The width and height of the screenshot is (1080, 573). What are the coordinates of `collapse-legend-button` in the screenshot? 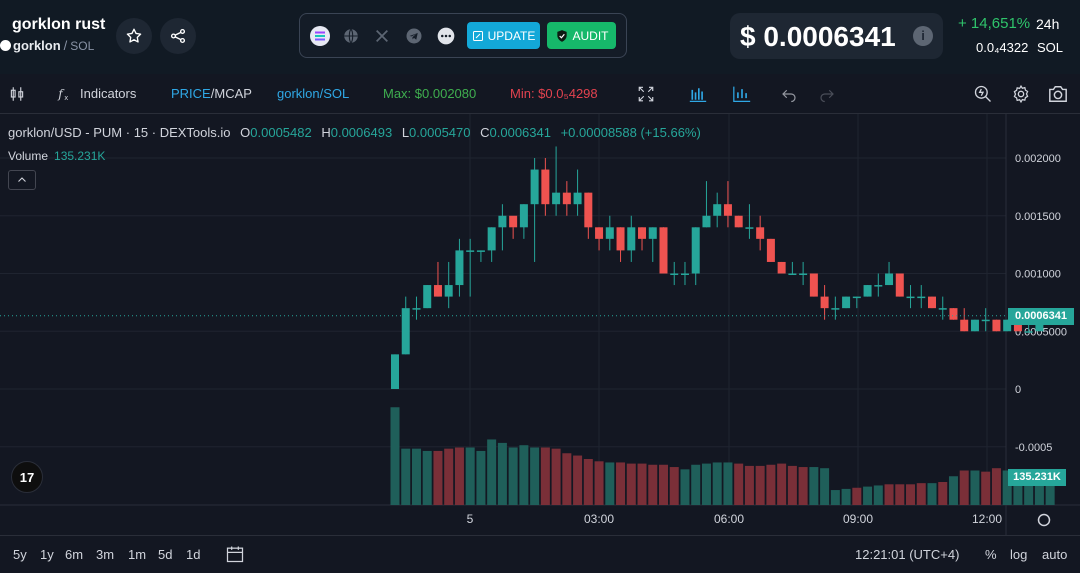 It's located at (22, 180).